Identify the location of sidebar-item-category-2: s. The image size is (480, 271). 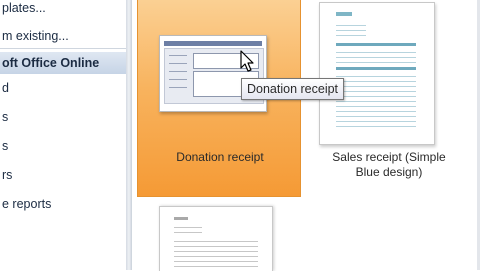
(63, 117).